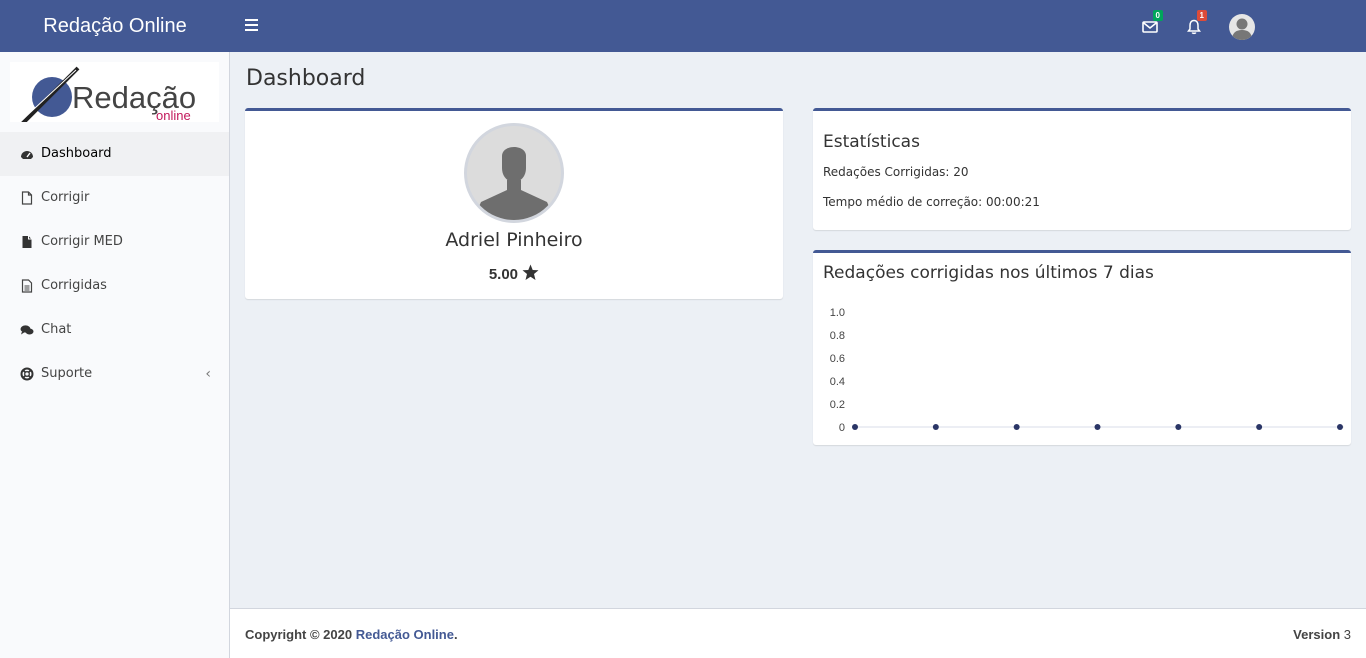 This screenshot has height=658, width=1366. Describe the element at coordinates (514, 240) in the screenshot. I see `profile-name: Adriel Pinheiro` at that location.